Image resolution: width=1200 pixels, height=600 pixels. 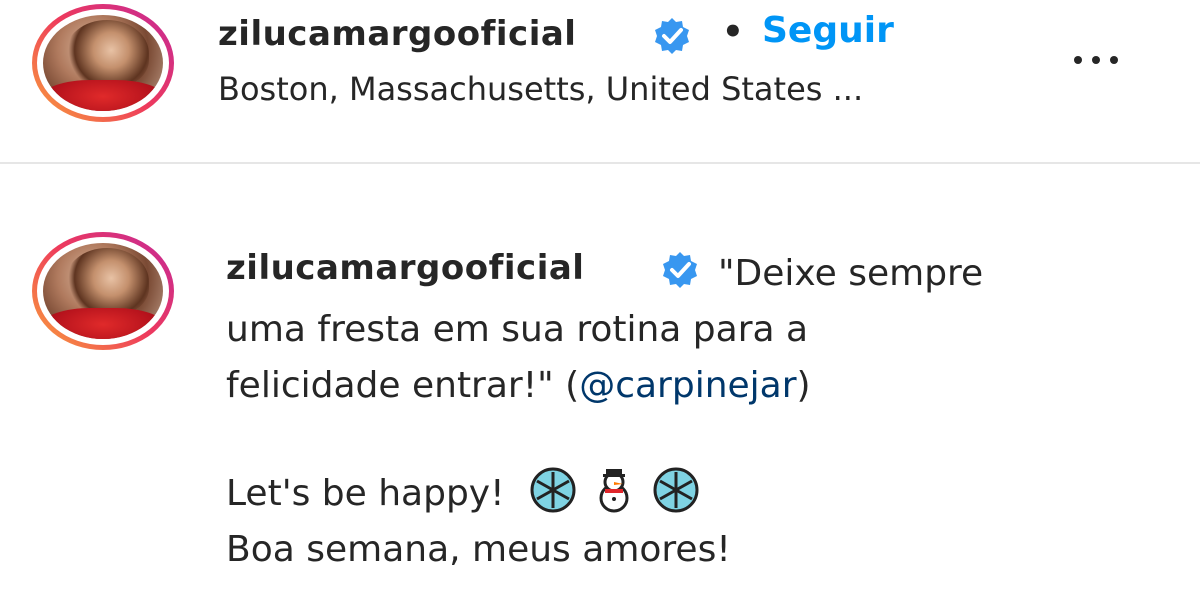 I want to click on caption-quote-line2: uma fresta em sua rotina para a, so click(x=517, y=329).